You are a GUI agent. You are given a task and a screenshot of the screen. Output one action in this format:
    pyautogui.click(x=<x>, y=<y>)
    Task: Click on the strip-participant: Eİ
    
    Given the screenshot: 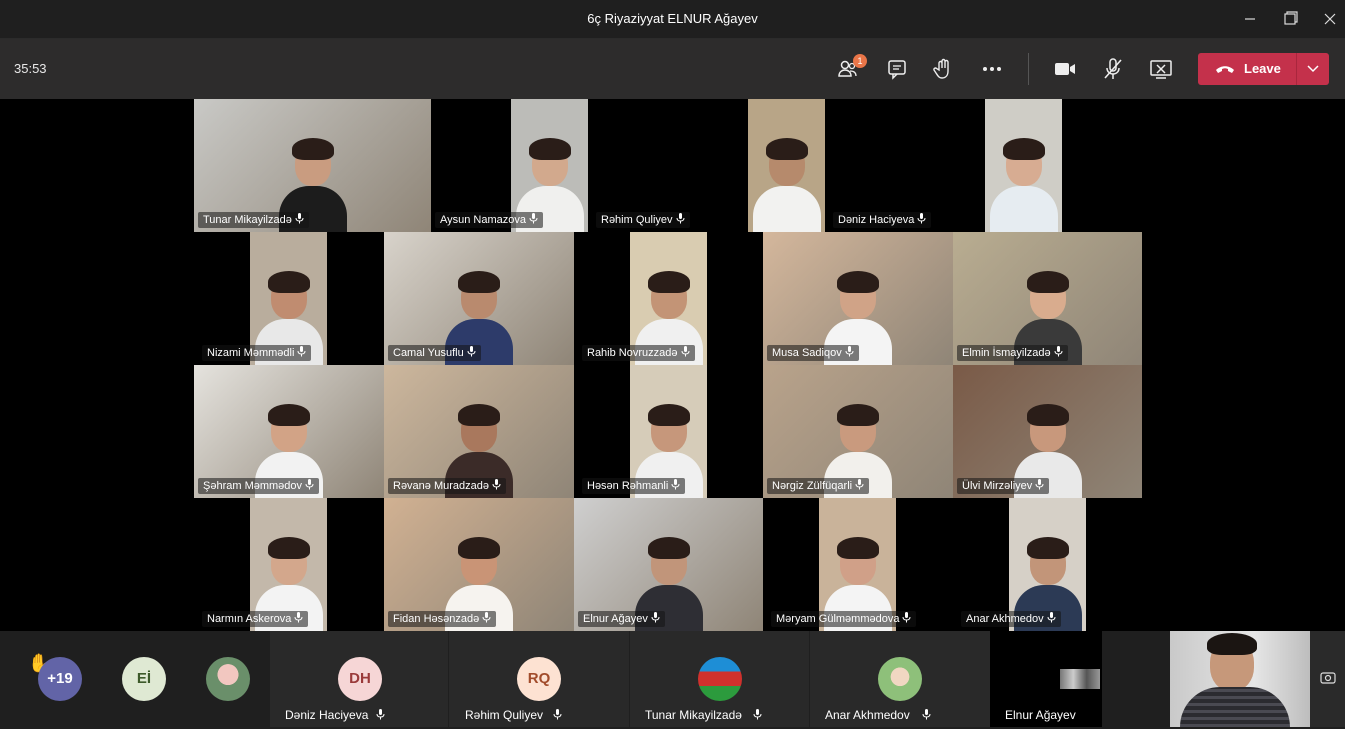 What is the action you would take?
    pyautogui.click(x=143, y=679)
    